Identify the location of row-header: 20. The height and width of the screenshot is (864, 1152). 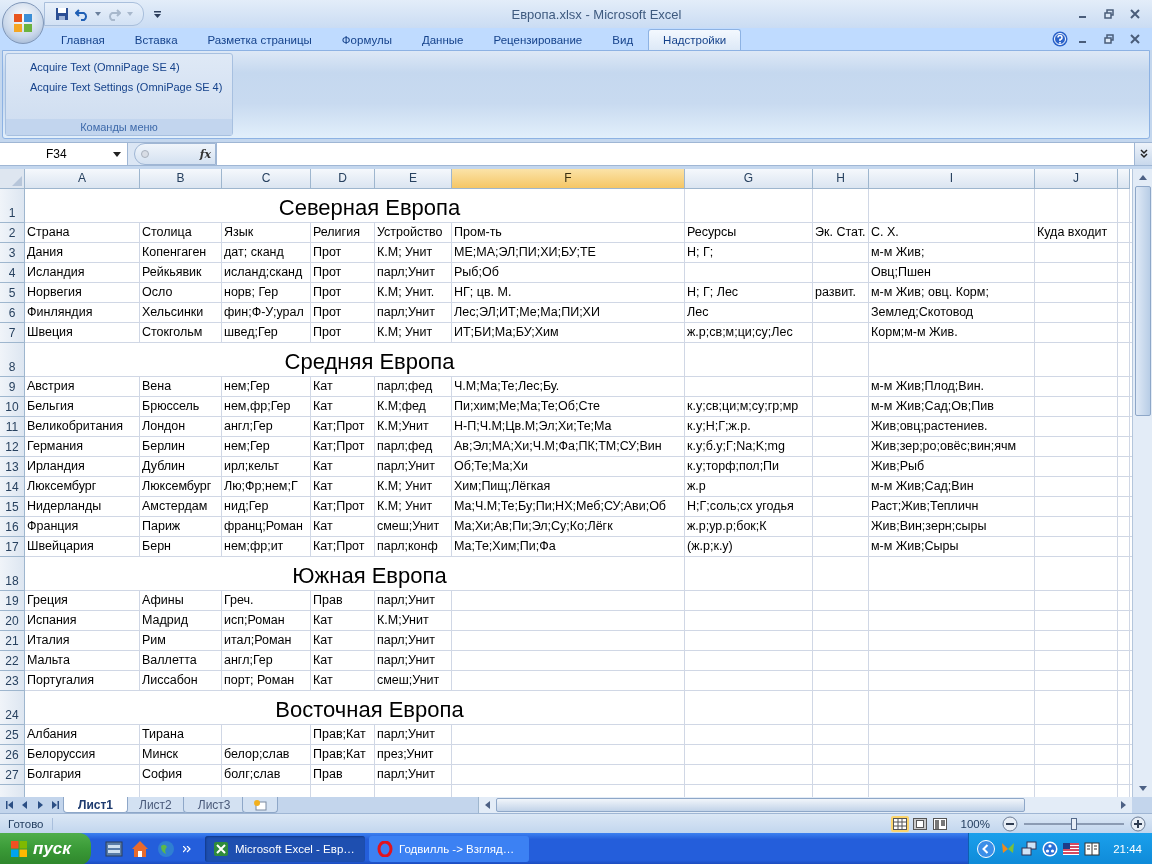
(12, 621).